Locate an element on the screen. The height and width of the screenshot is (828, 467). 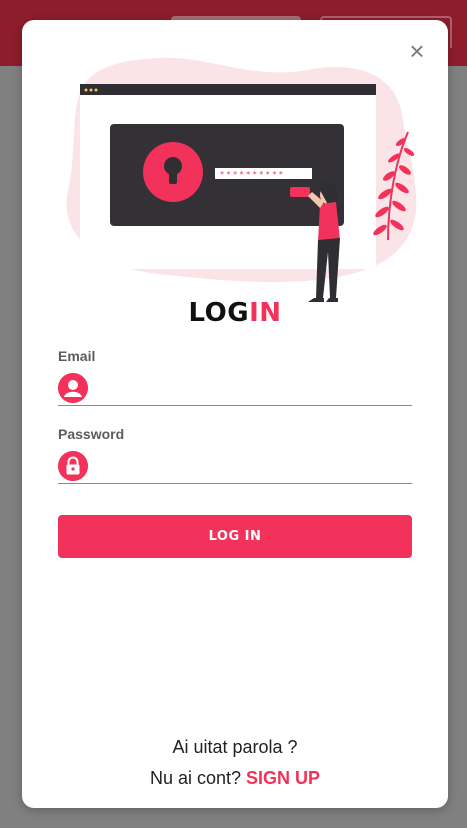
title-part-login: LOG is located at coordinates (219, 313).